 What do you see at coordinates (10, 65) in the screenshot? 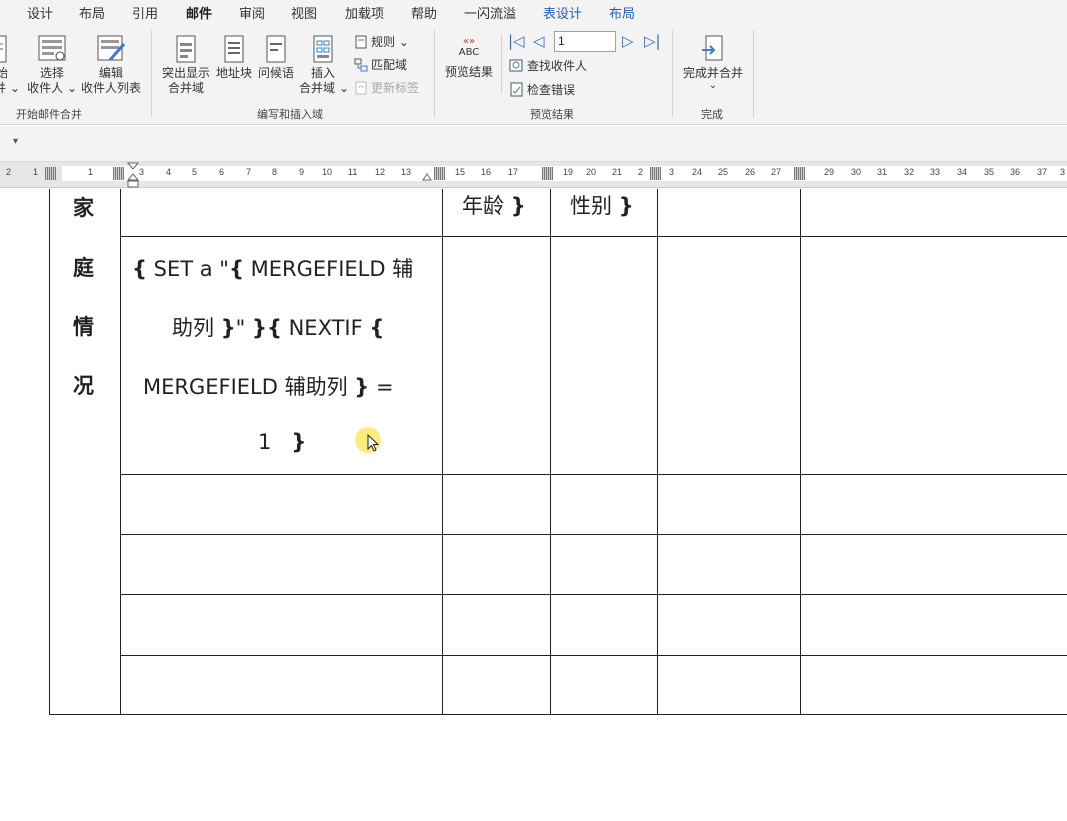
I see `start-mail-merge-button: 始 并 ⌄` at bounding box center [10, 65].